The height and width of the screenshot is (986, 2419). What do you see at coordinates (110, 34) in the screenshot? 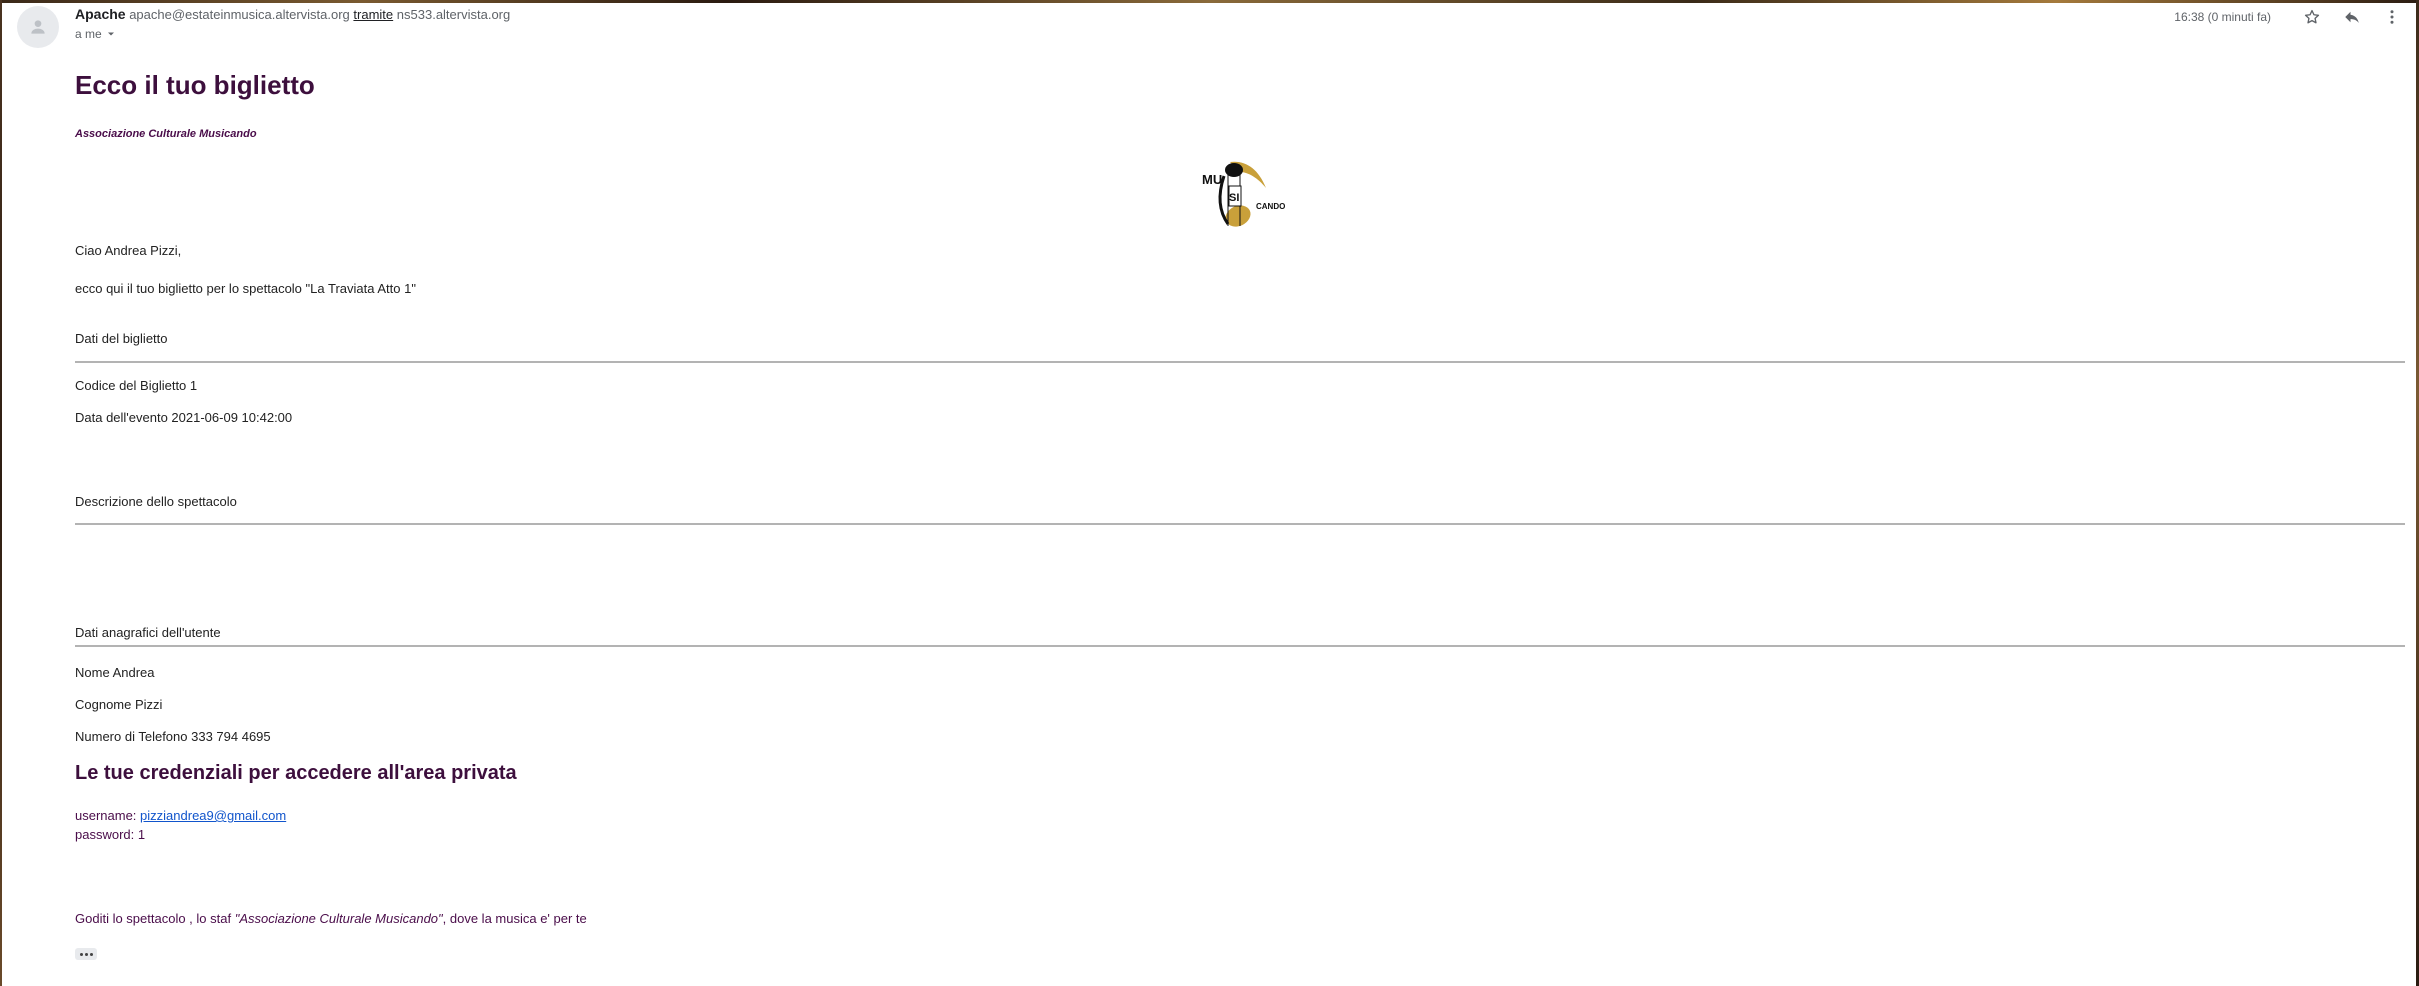
I see `caret-down-icon` at bounding box center [110, 34].